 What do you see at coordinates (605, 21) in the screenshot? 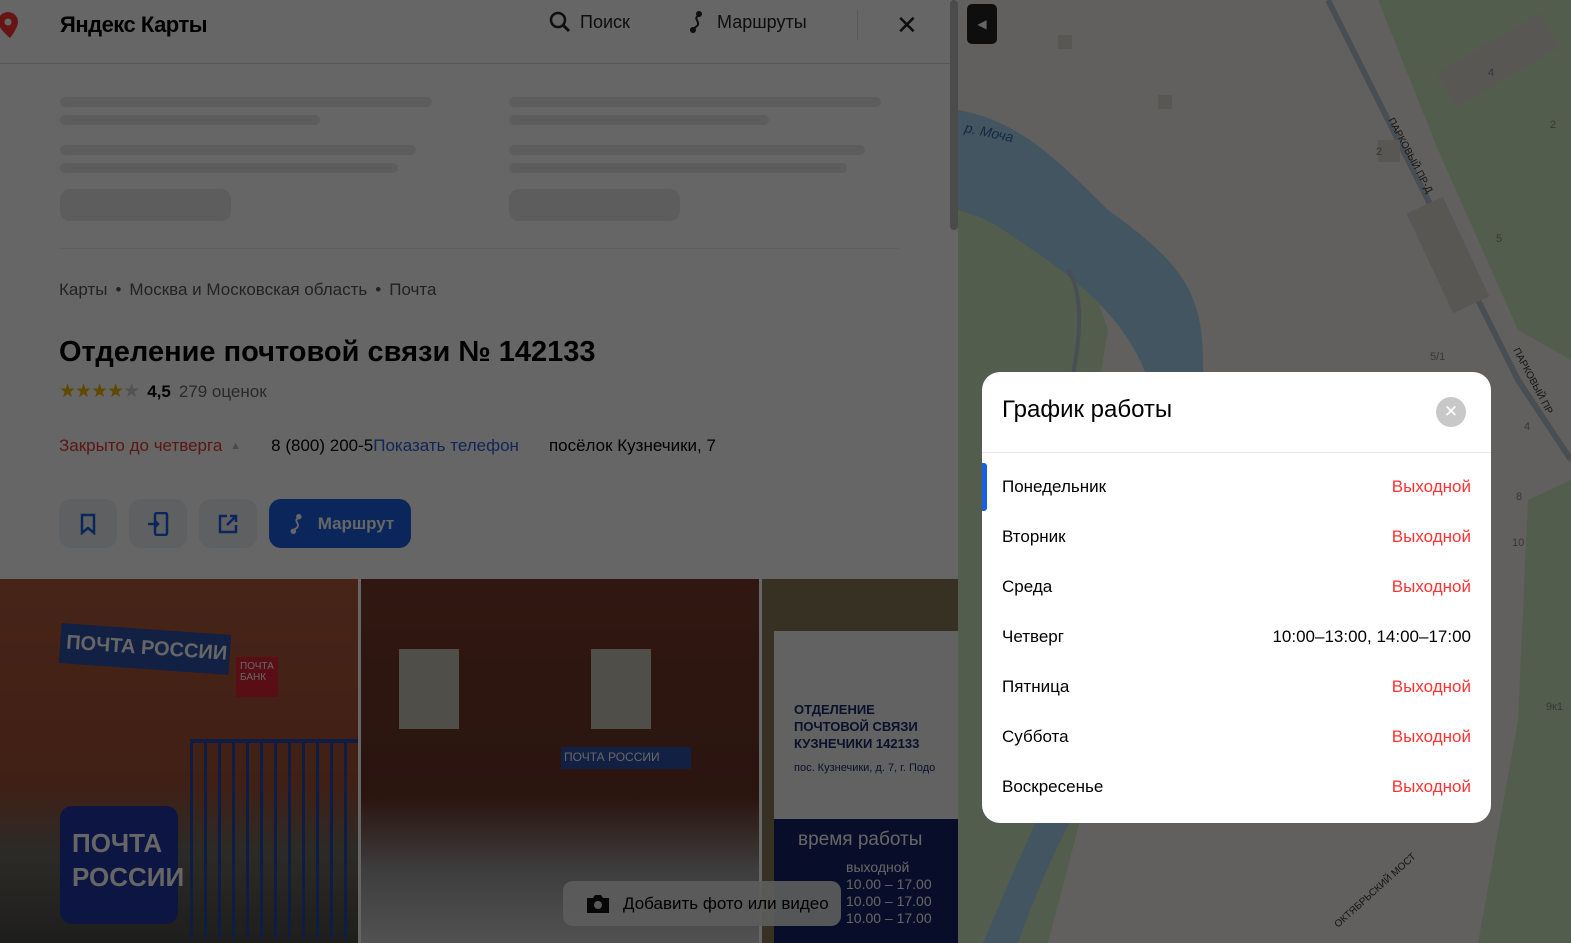
I see `search-label: Поиск` at bounding box center [605, 21].